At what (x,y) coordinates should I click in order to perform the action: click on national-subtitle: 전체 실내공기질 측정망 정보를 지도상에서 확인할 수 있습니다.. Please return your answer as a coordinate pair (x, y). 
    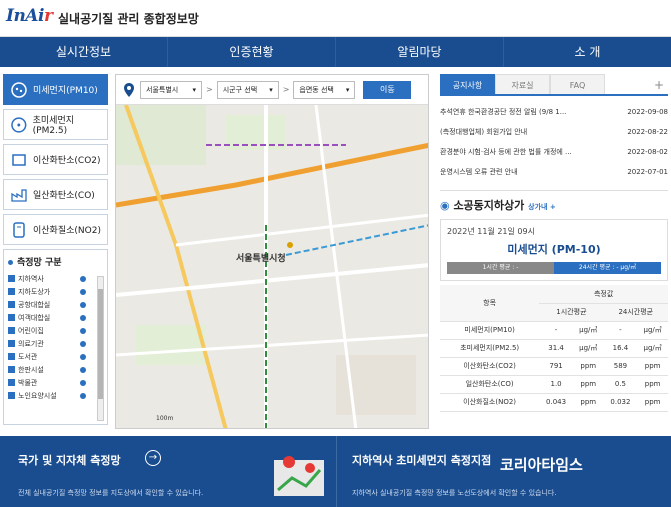
    Looking at the image, I should click on (111, 493).